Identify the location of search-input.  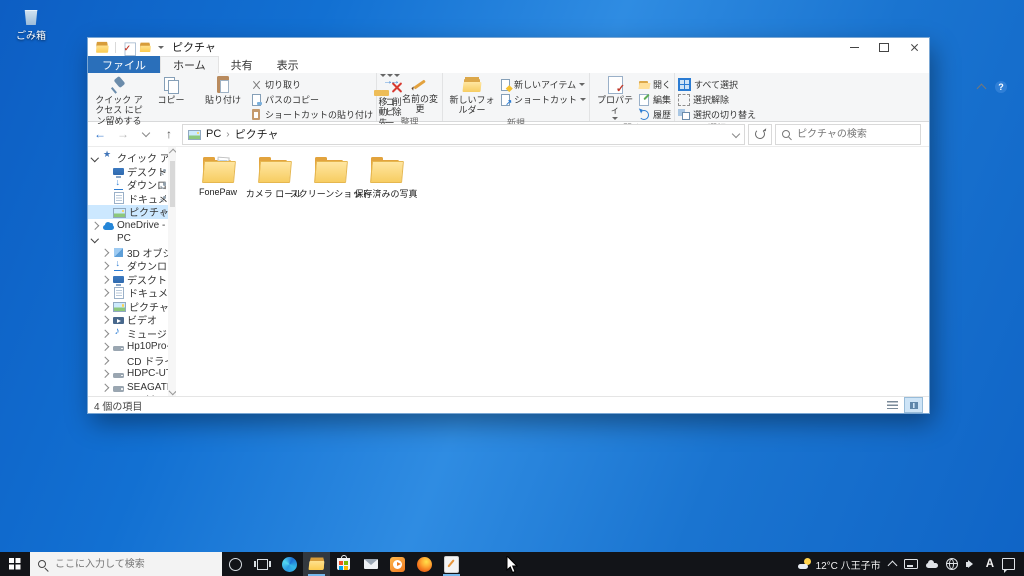
(854, 134).